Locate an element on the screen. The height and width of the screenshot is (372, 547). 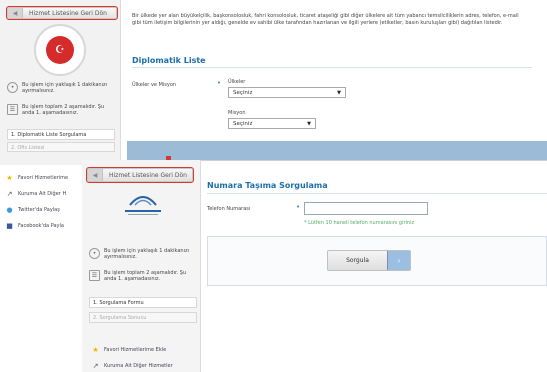
back-link-twitter: ● Twitter'da Paylaş is located at coordinates (44, 209).